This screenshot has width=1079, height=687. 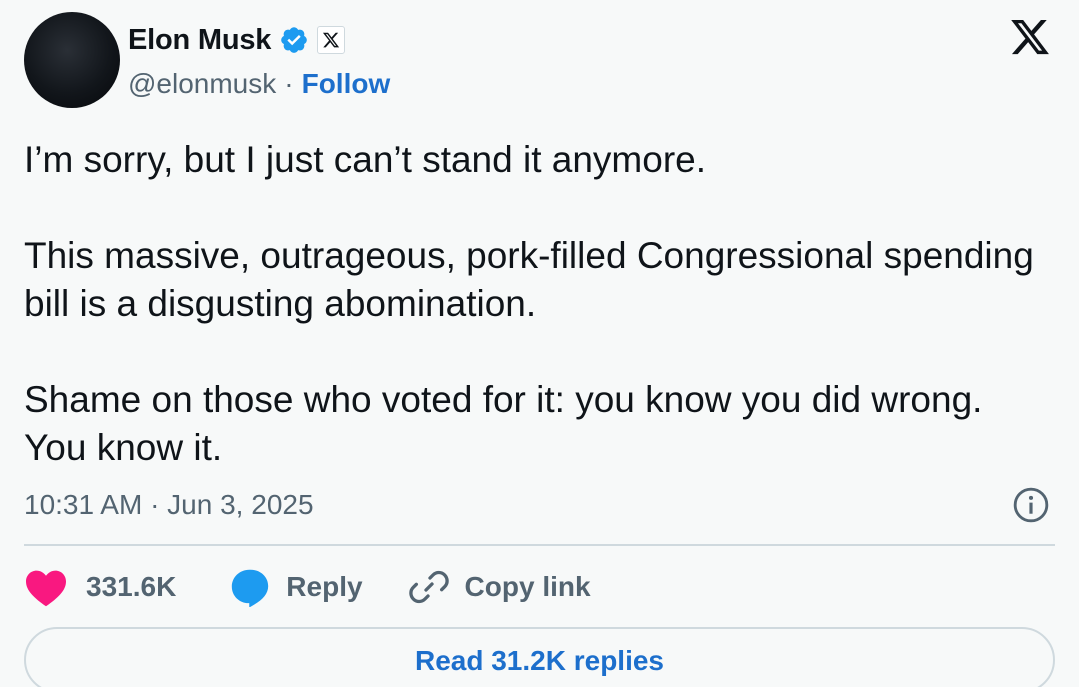 I want to click on tweet-timestamp: 10:31 AM · Jun 3, 2025, so click(x=169, y=505).